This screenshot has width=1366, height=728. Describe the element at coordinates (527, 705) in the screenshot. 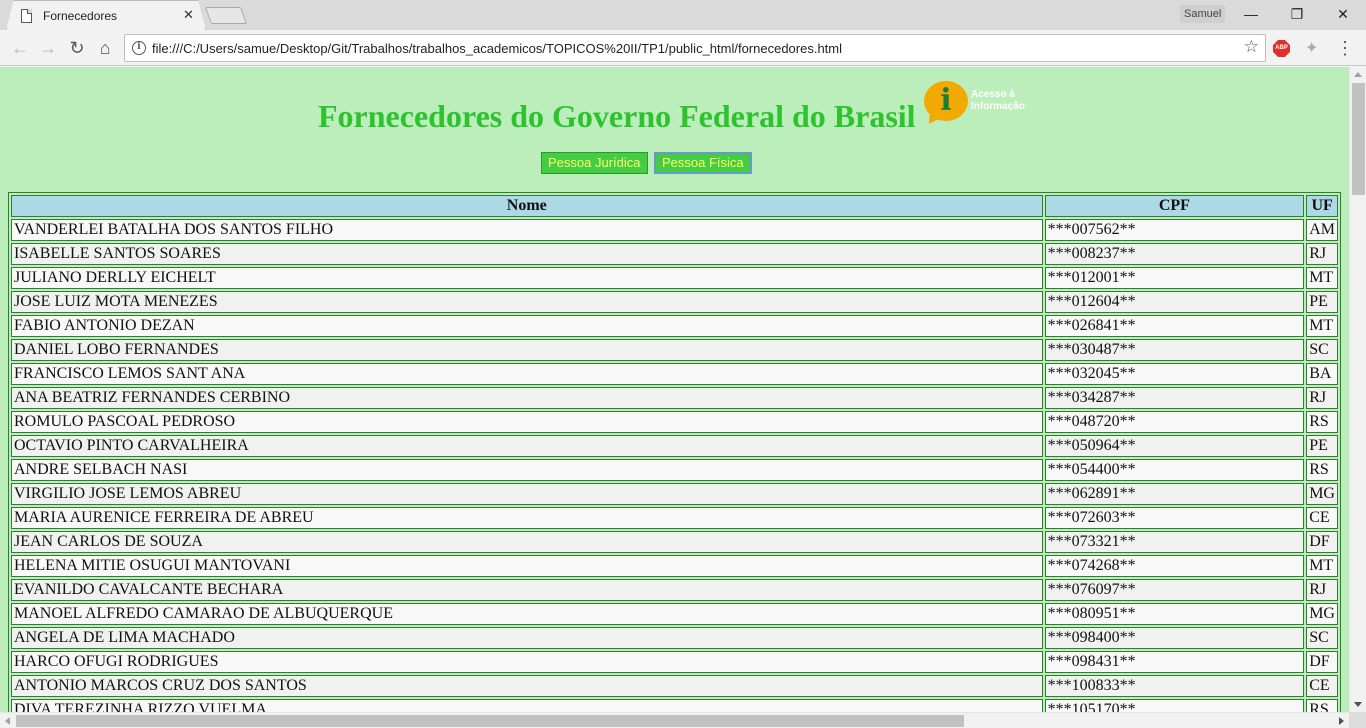

I see `cell-nome: DIVA TEREZINHA RIZZO VUELMA` at that location.